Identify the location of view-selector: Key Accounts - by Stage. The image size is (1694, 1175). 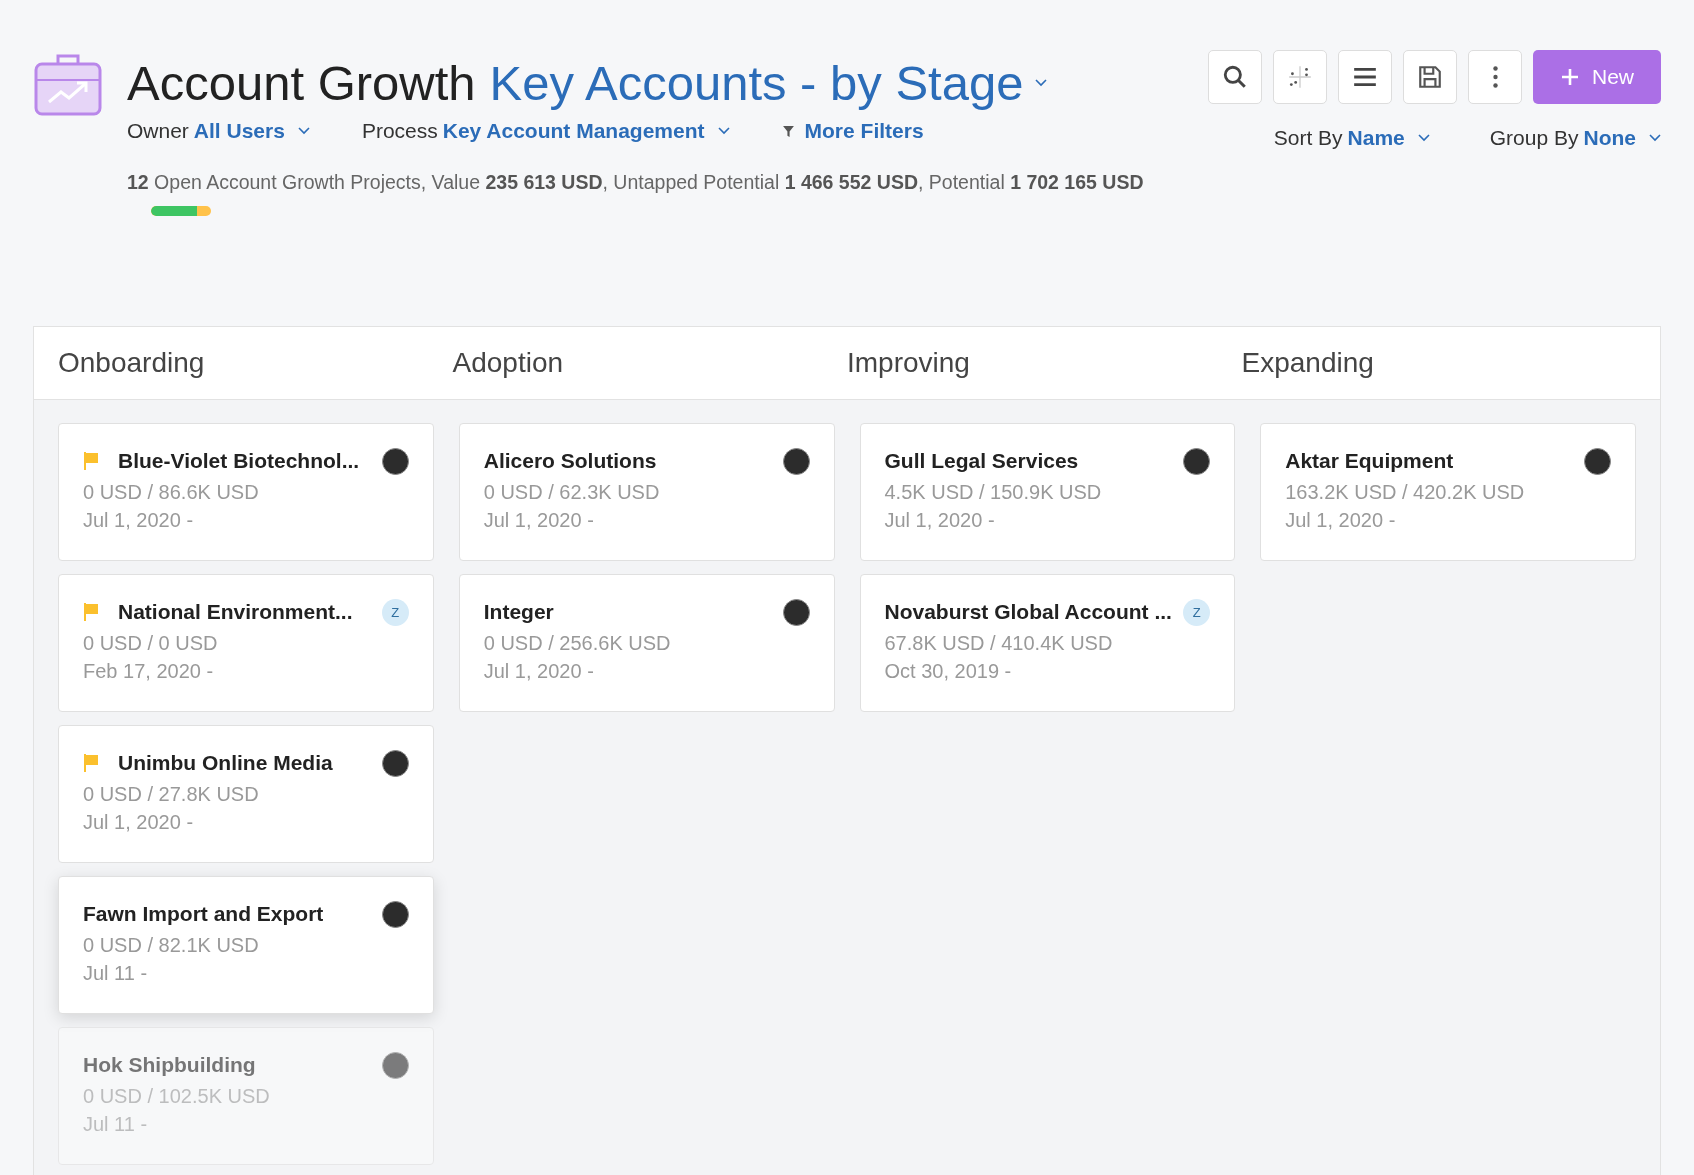
(768, 83).